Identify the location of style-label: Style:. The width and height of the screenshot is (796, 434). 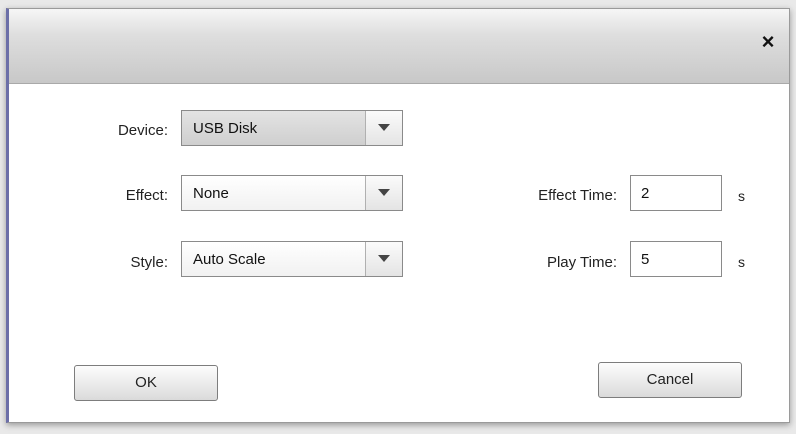
(149, 262).